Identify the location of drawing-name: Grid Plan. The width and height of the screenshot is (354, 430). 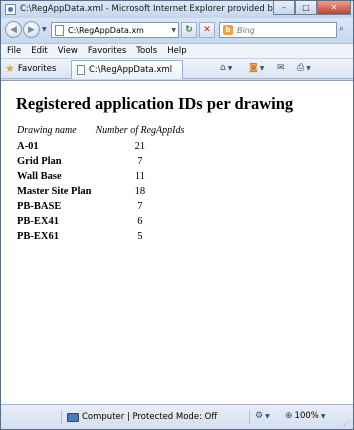
(39, 161).